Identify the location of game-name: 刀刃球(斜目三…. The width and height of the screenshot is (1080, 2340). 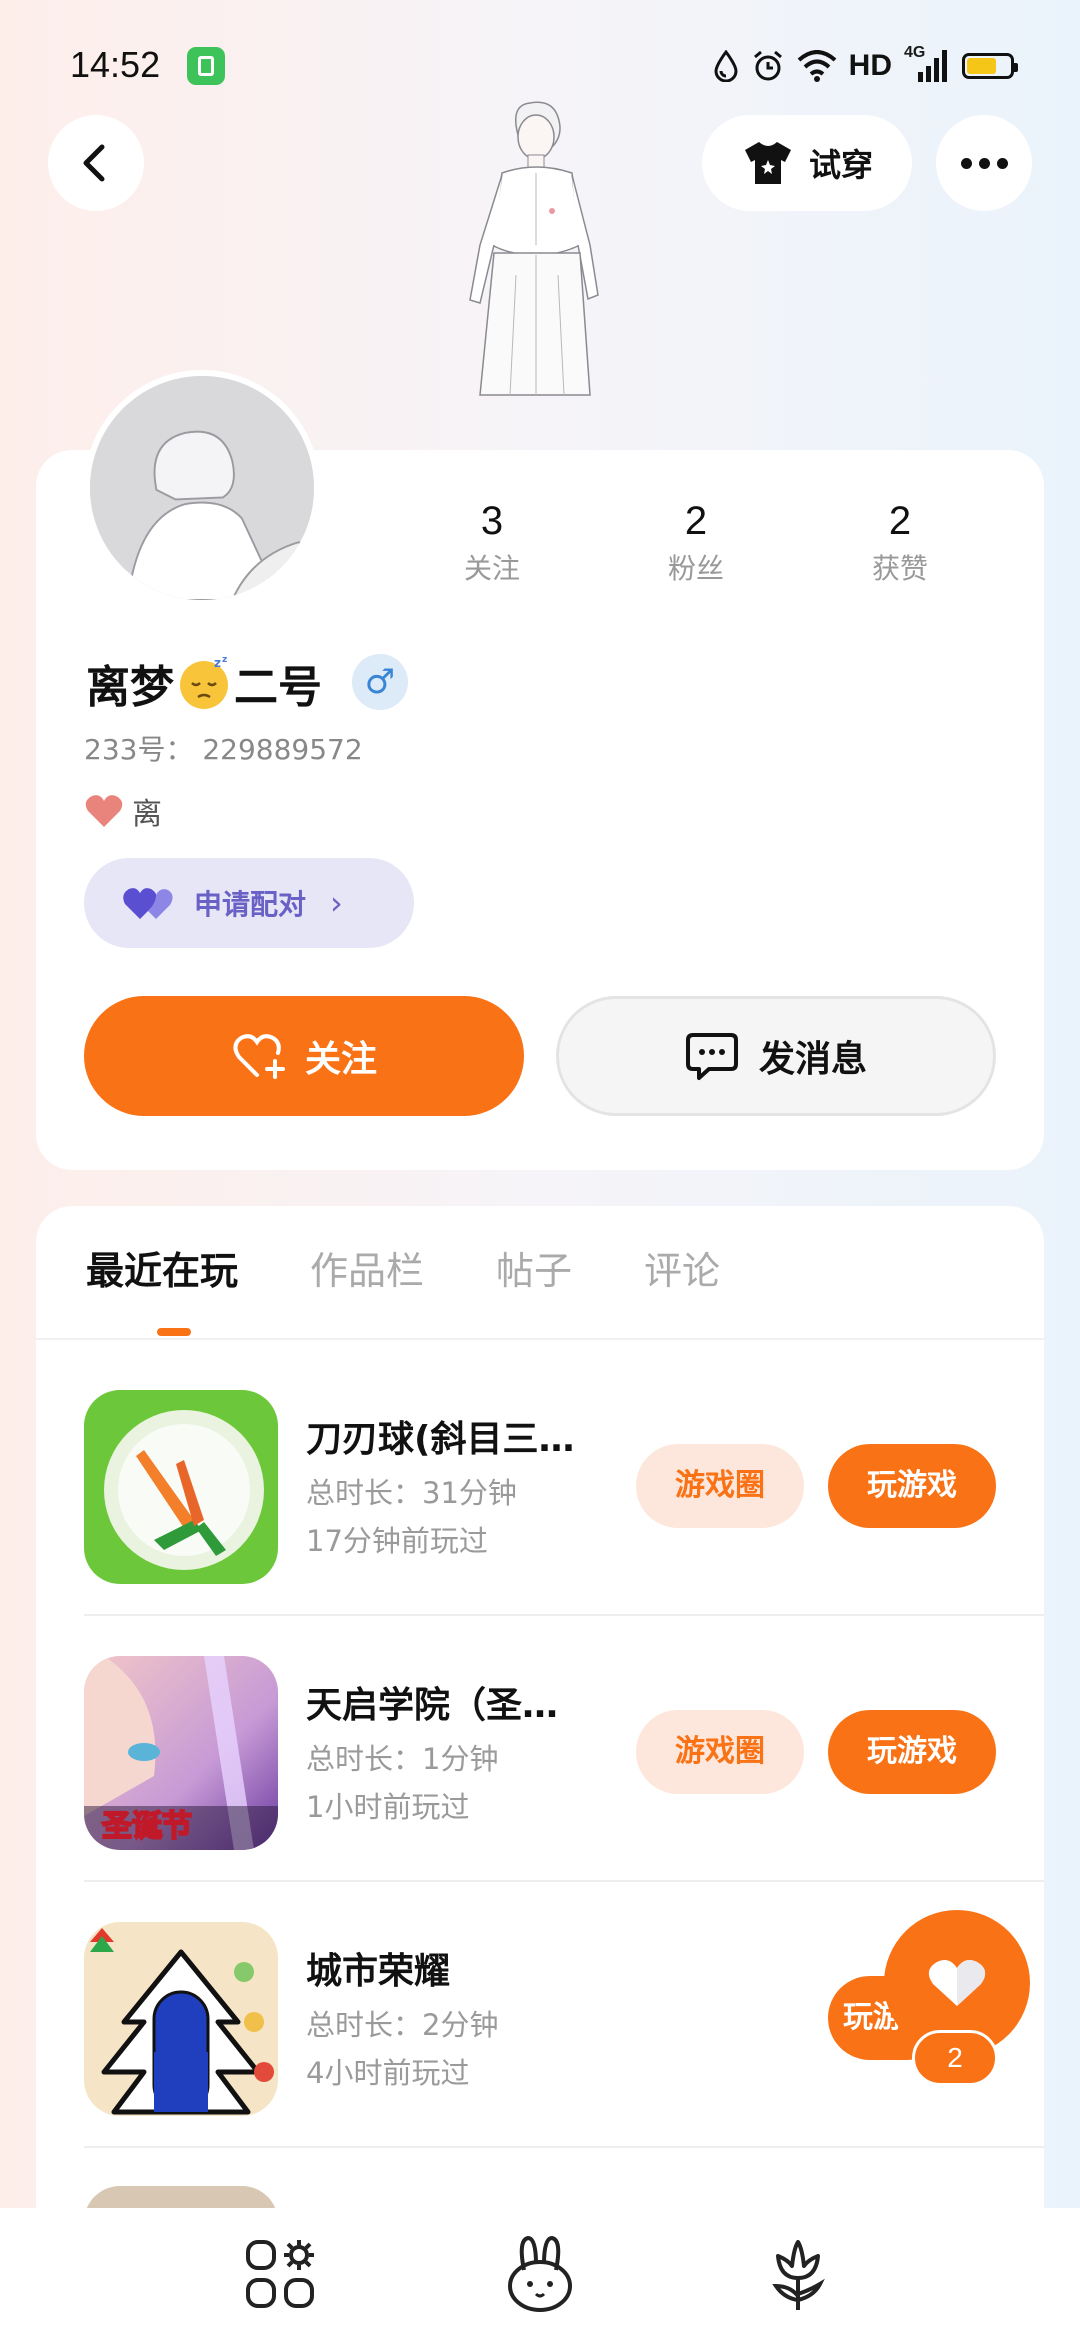
(440, 1439).